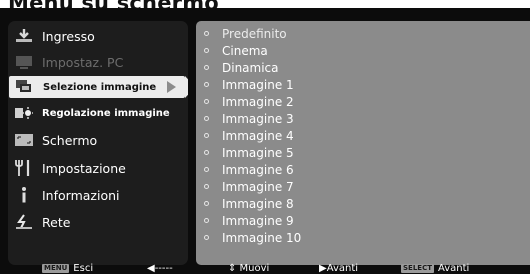 Image resolution: width=530 pixels, height=274 pixels. I want to click on footer-exit: MENU Esci, so click(68, 268).